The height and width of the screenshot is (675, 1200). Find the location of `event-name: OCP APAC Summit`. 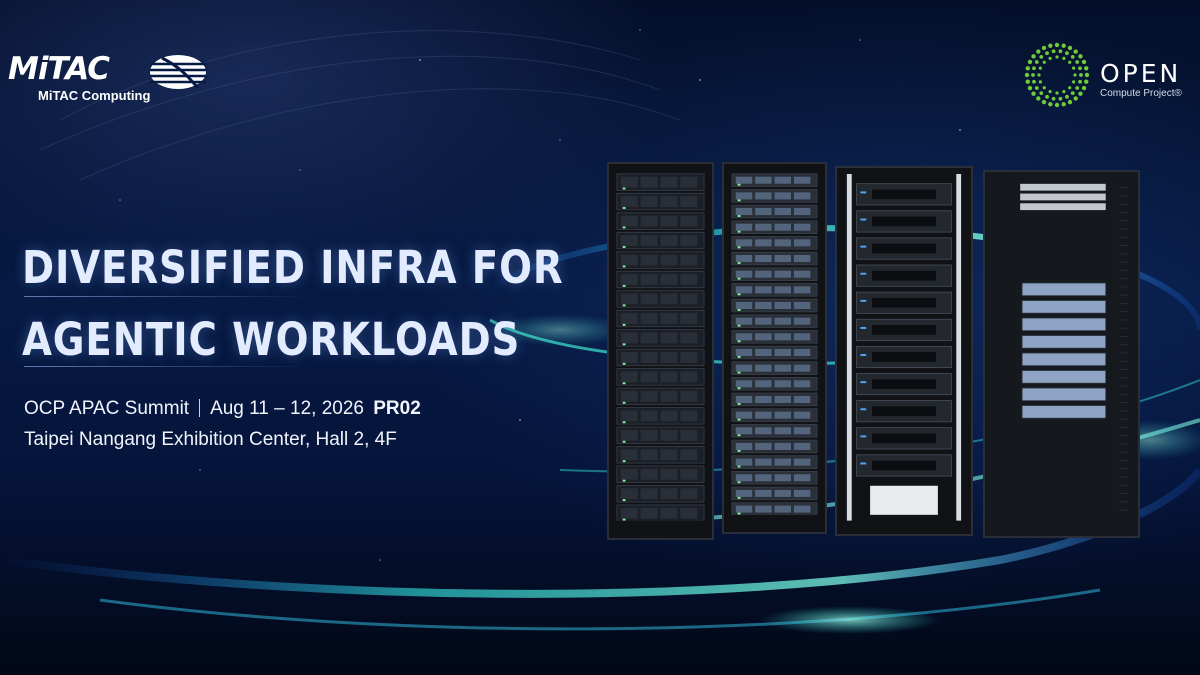

event-name: OCP APAC Summit is located at coordinates (107, 408).